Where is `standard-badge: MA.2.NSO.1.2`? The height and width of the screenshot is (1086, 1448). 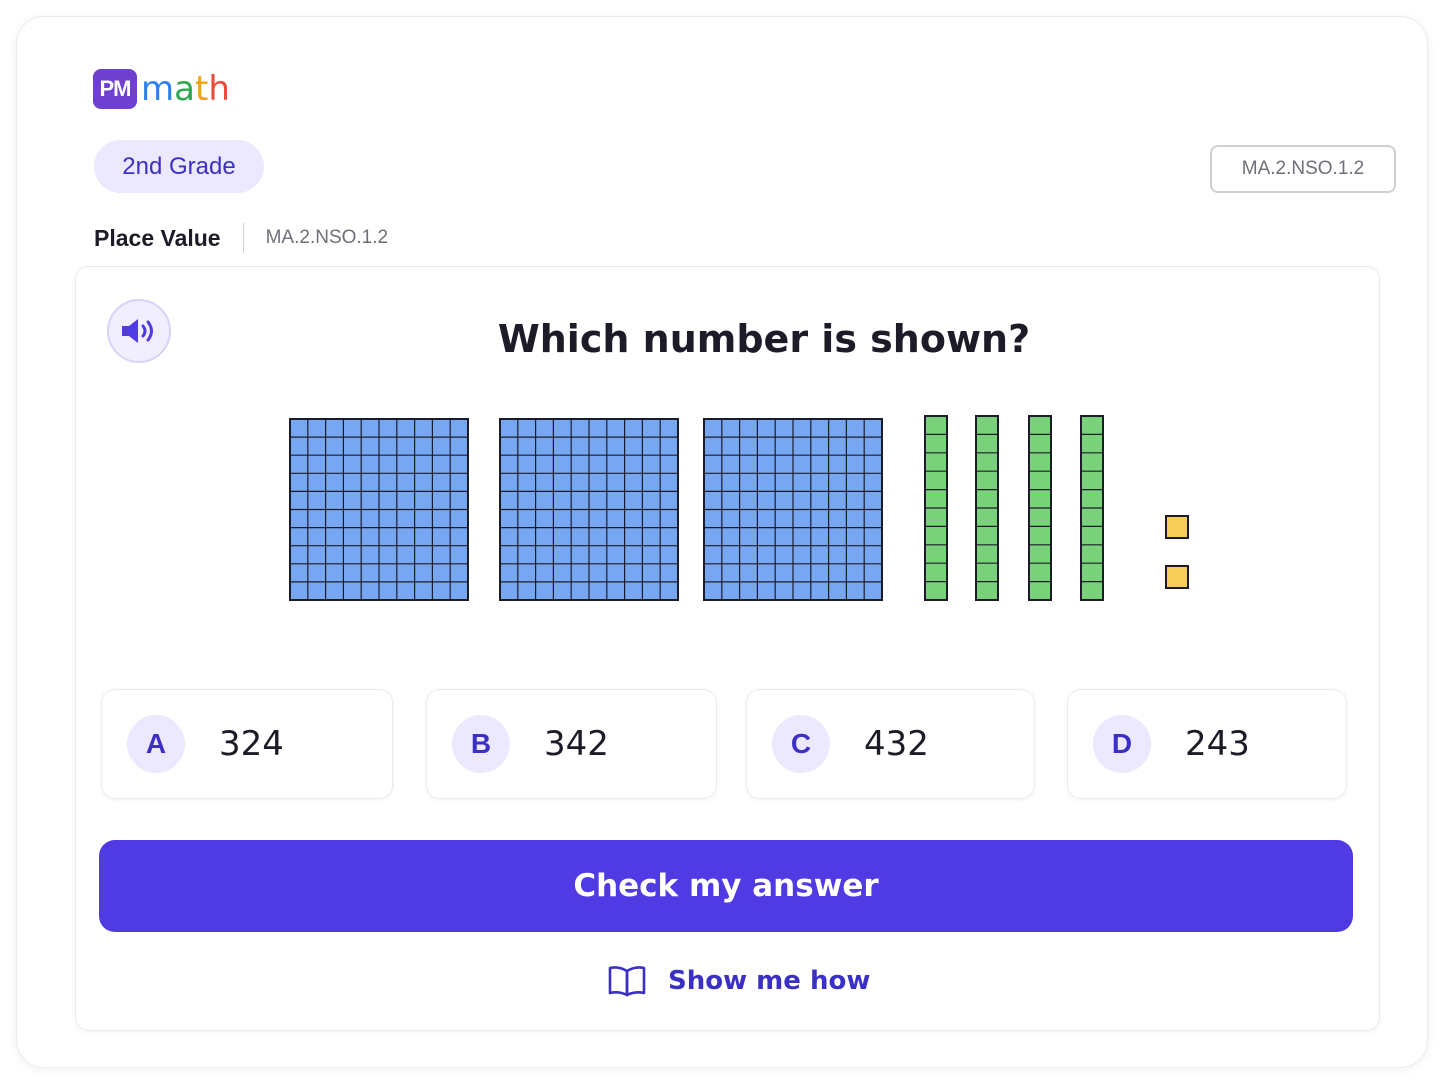
standard-badge: MA.2.NSO.1.2 is located at coordinates (1303, 169).